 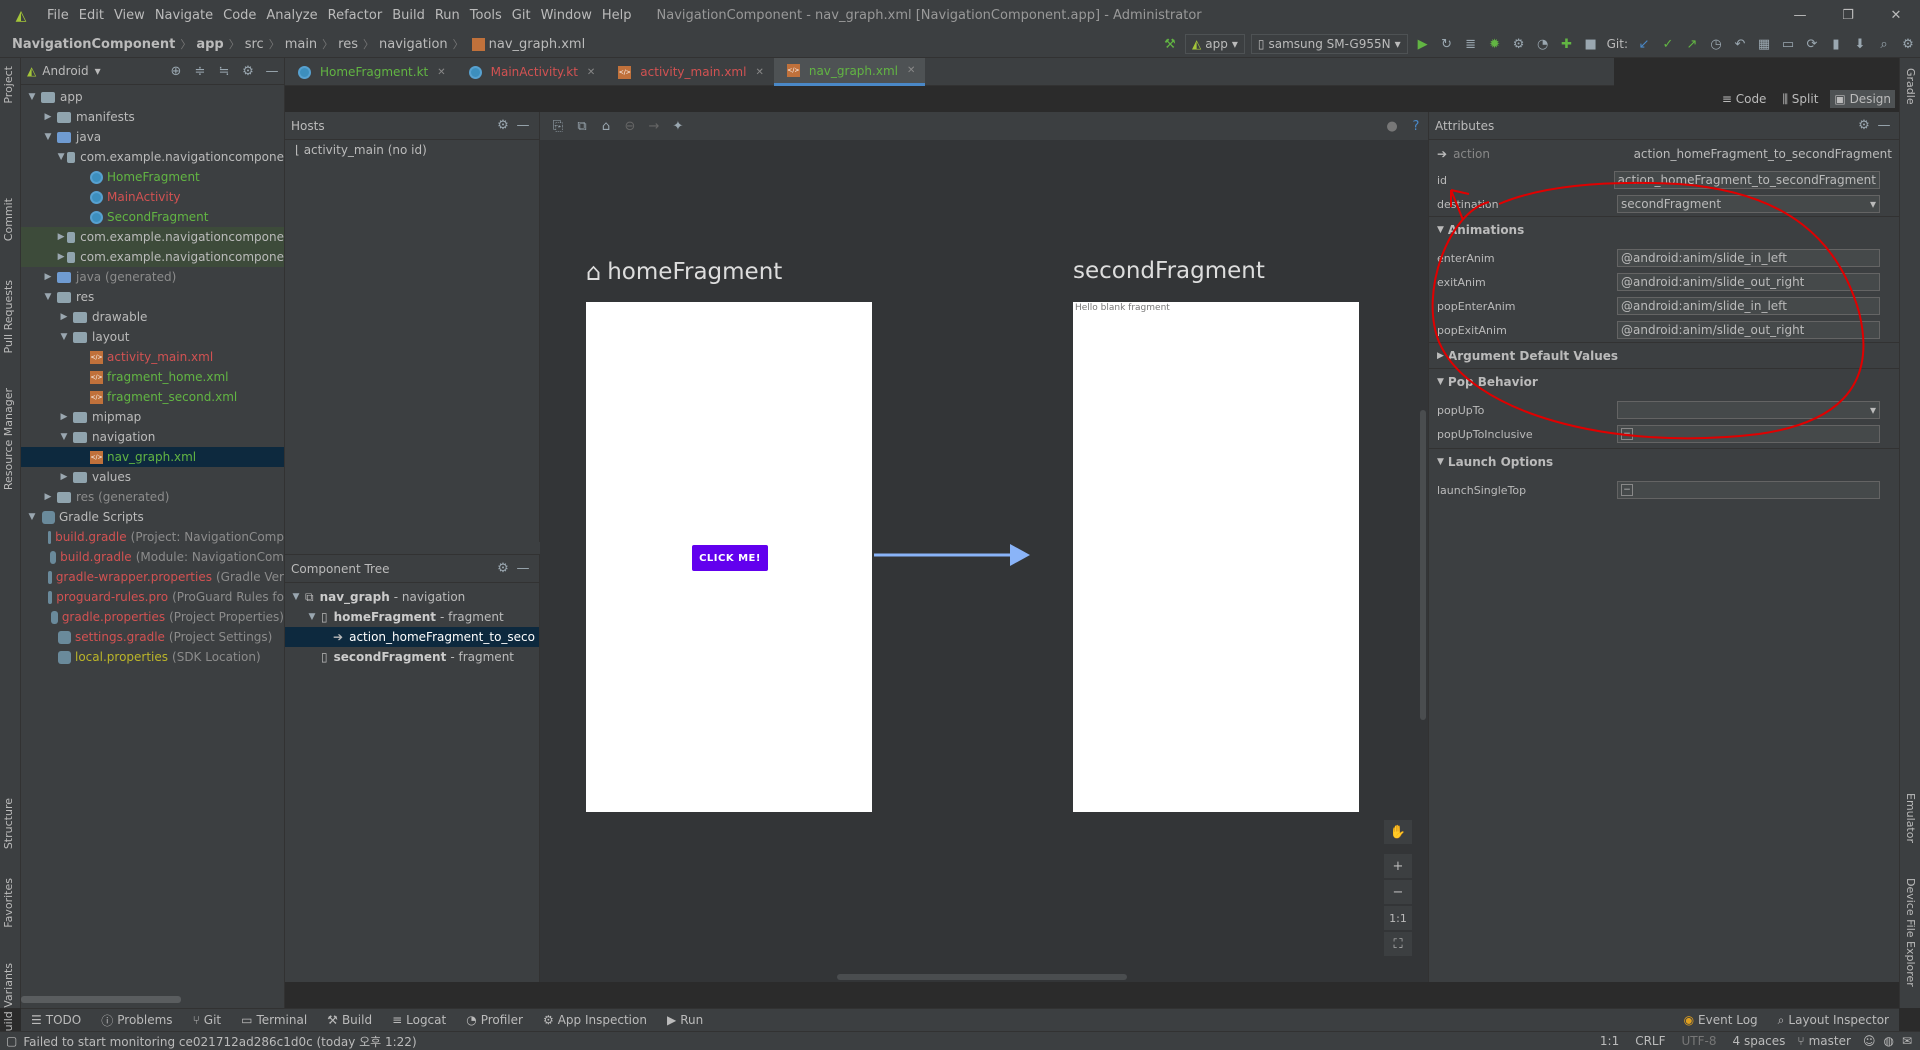 What do you see at coordinates (1910, 932) in the screenshot?
I see `tab-device-file-explorer: Device File Explorer` at bounding box center [1910, 932].